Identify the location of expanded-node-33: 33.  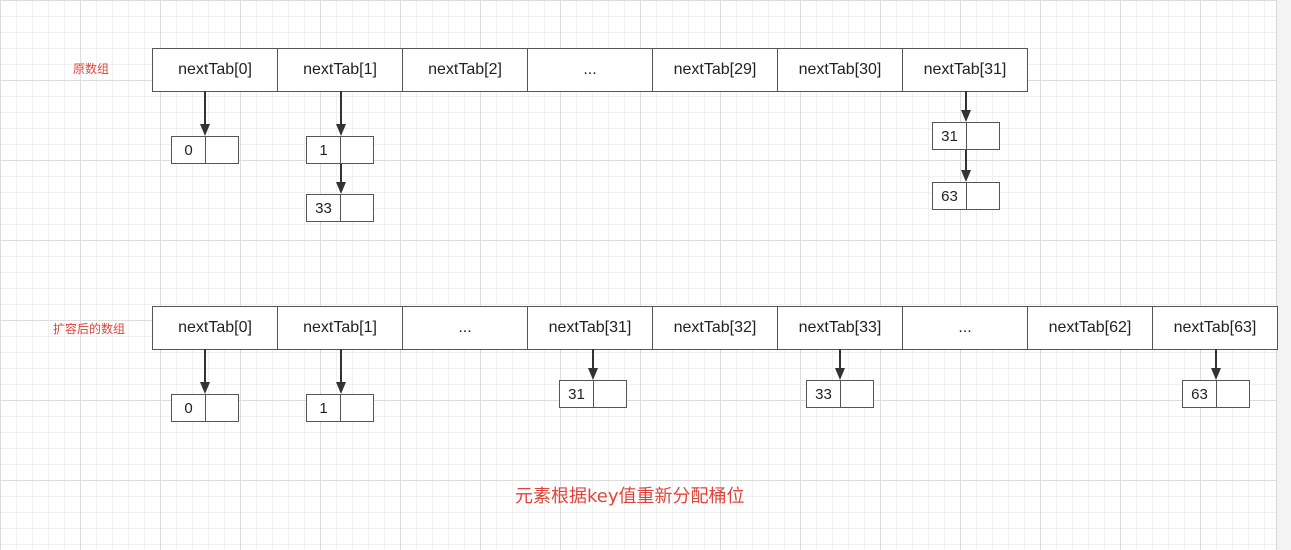
(840, 394).